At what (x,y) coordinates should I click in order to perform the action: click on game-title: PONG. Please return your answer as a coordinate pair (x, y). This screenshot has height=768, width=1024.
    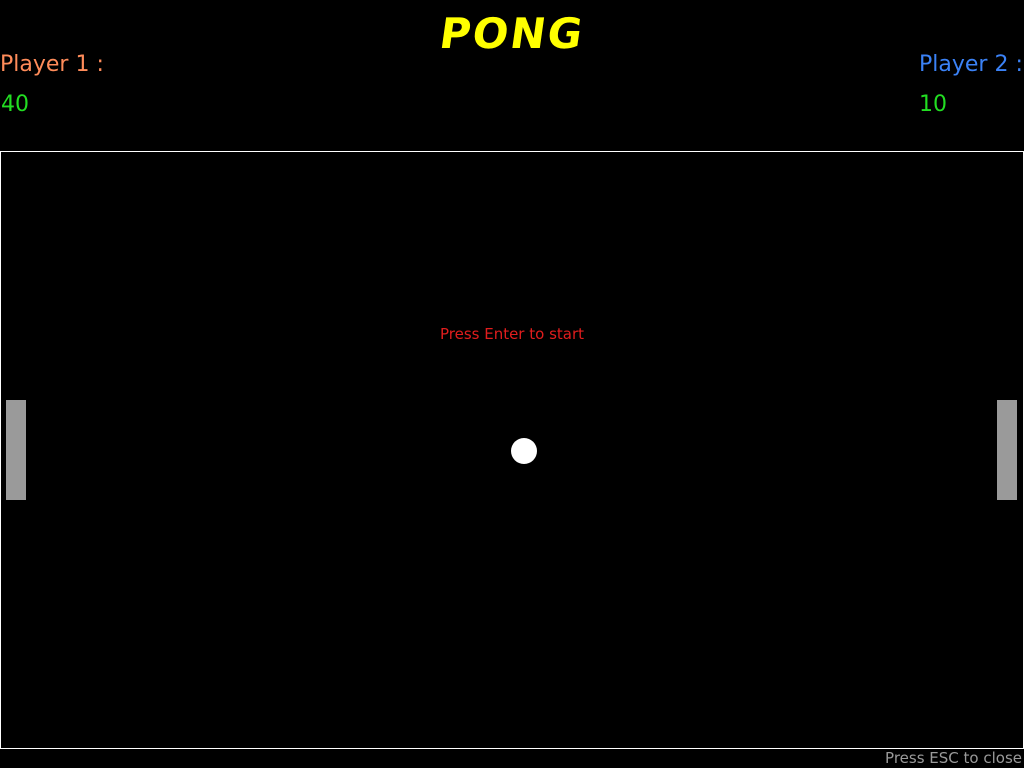
    Looking at the image, I should click on (512, 33).